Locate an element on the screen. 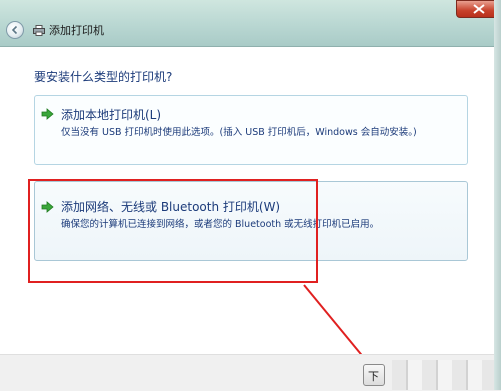 The width and height of the screenshot is (501, 391). next-button-label: 下 is located at coordinates (373, 376).